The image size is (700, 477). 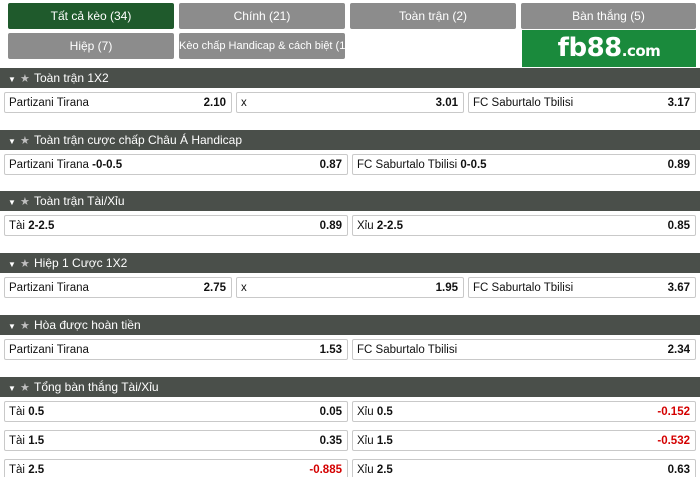 I want to click on selection-name: x, so click(x=244, y=103).